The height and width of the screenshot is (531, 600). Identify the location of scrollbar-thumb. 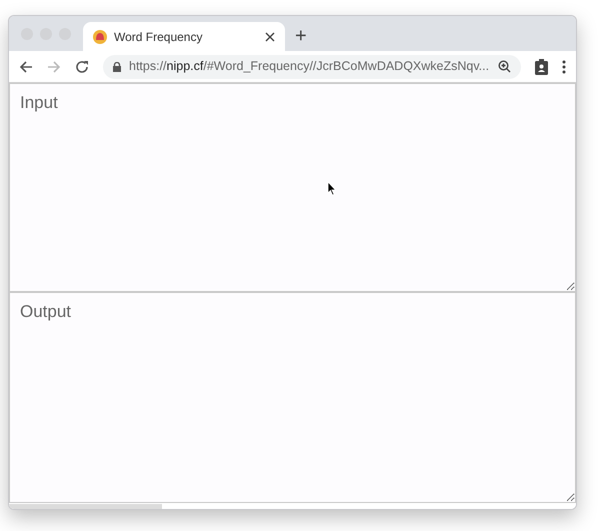
(85, 506).